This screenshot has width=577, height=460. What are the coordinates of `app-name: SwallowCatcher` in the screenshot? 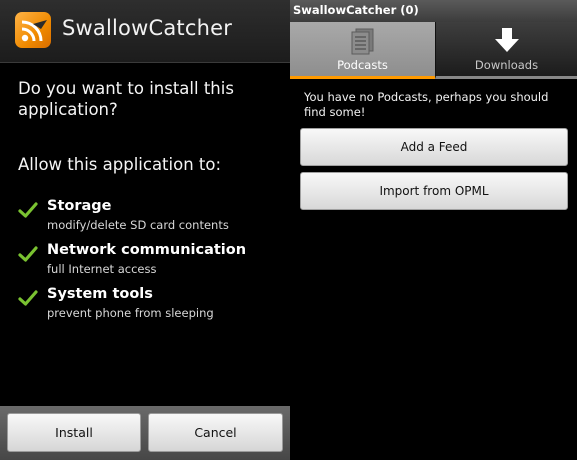 It's located at (147, 28).